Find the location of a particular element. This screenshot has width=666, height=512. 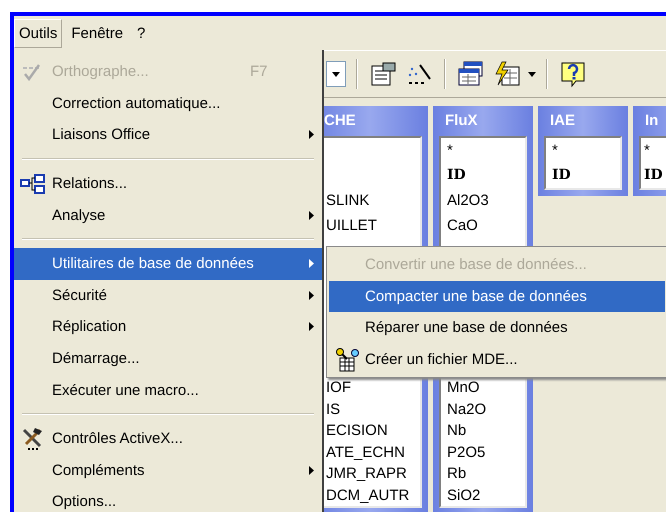

field-name: IOF is located at coordinates (338, 388).